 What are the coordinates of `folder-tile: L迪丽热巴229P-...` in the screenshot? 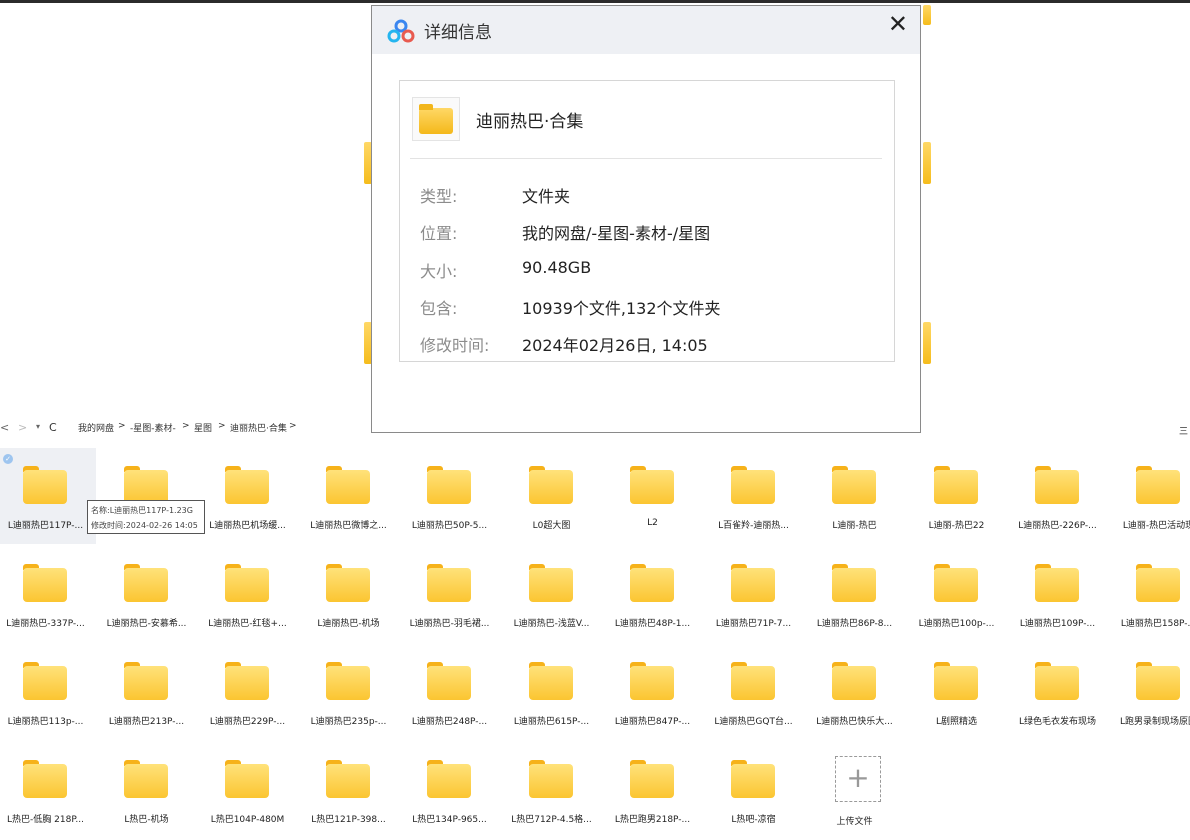 It's located at (247, 692).